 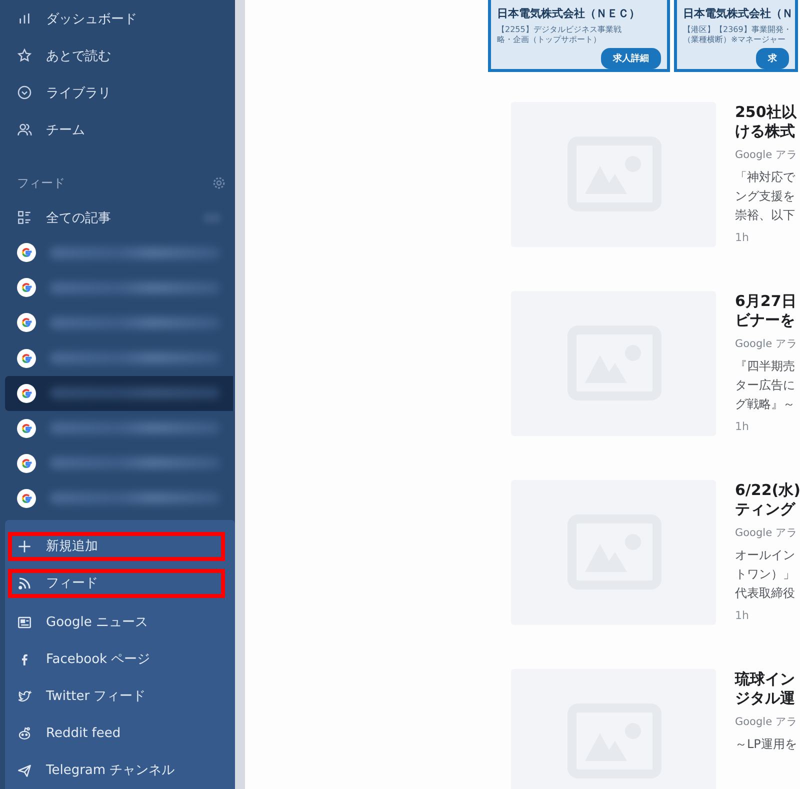 I want to click on job-description: 【港区】【2369】事業開発・ （業種横断）※マネージャー, so click(x=736, y=35).